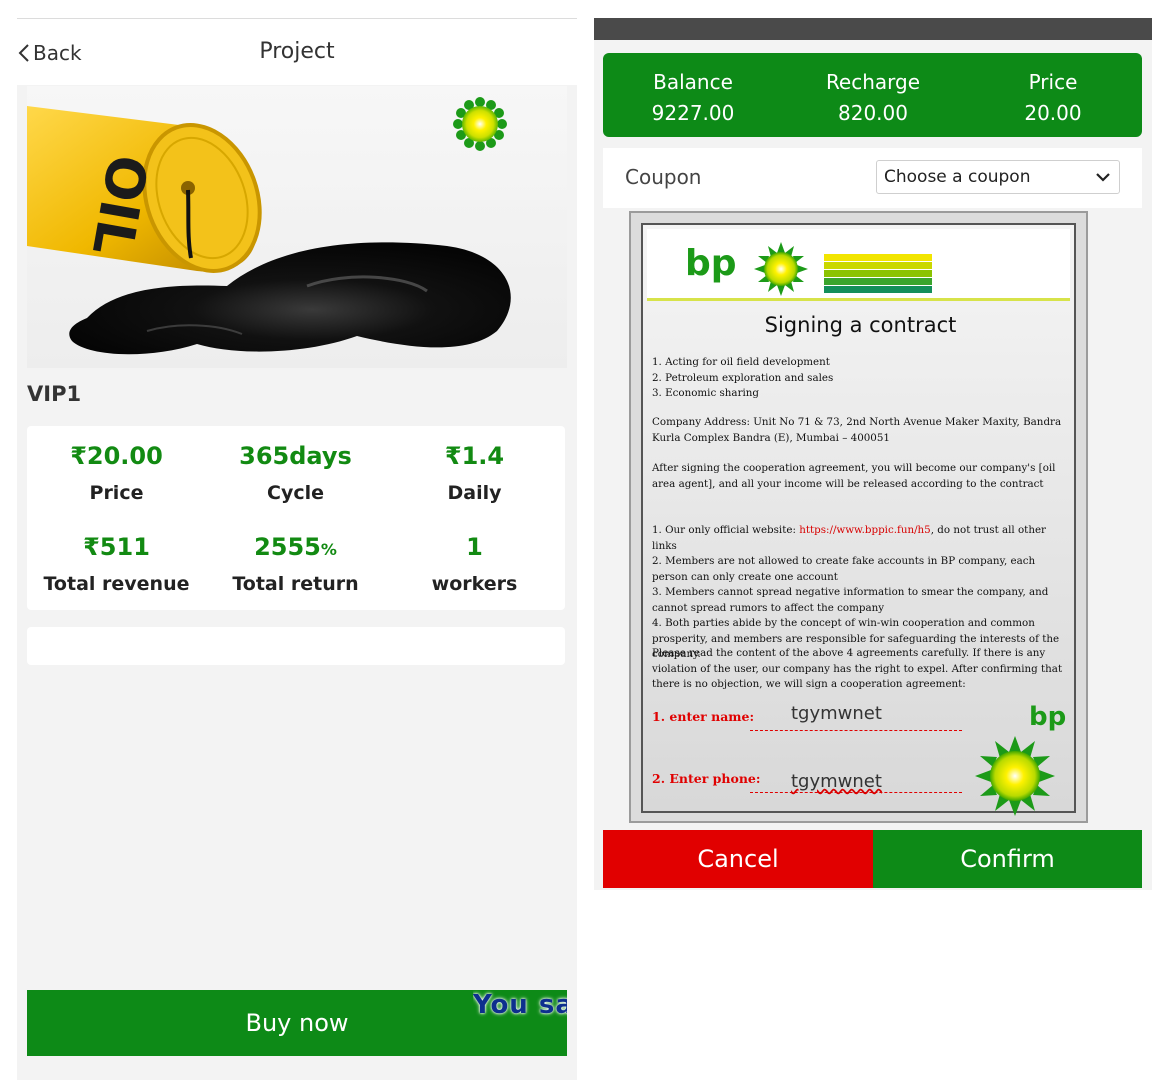 Image resolution: width=1170 pixels, height=1080 pixels. Describe the element at coordinates (873, 976) in the screenshot. I see `dialog-bottom-area` at that location.